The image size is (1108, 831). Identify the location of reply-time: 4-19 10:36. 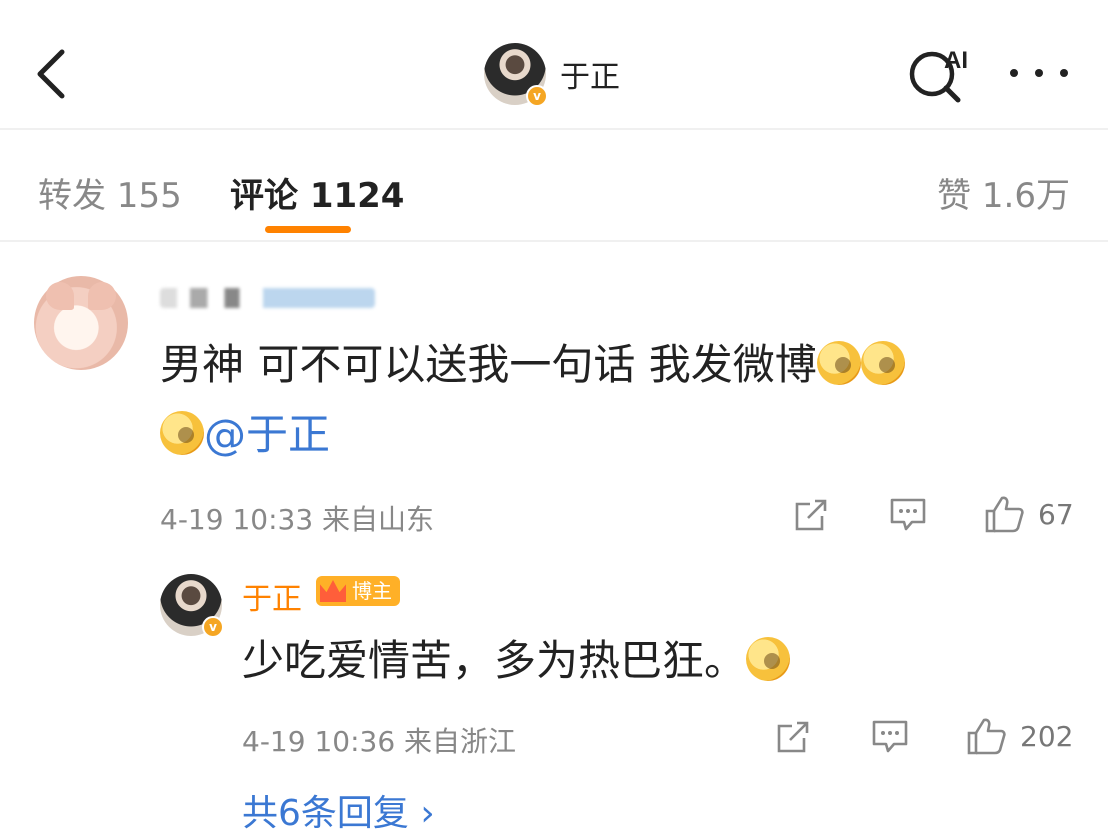
(319, 741).